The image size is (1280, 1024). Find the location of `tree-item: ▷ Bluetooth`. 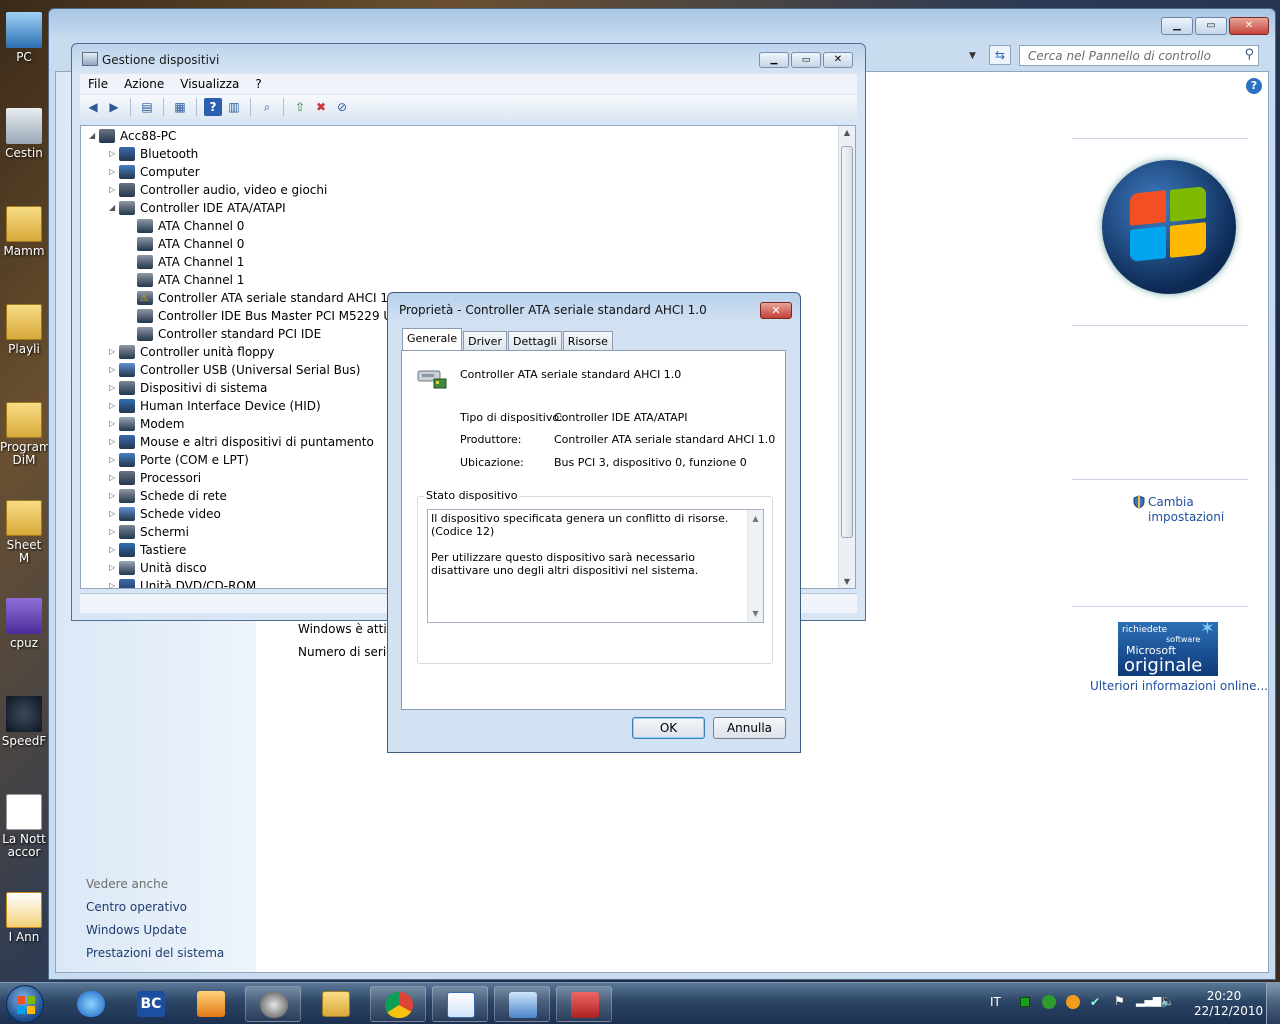

tree-item: ▷ Bluetooth is located at coordinates (153, 154).